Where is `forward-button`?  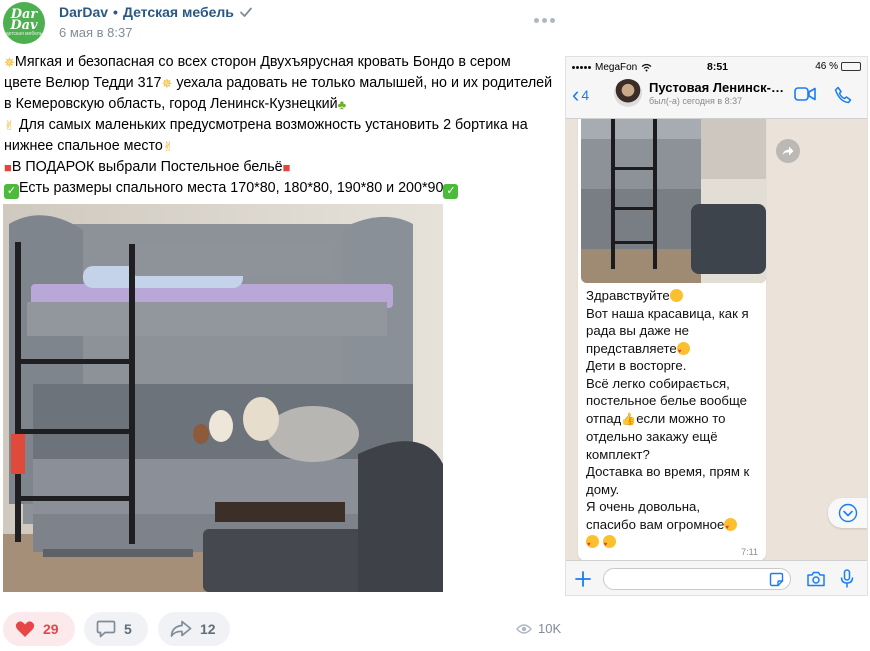 forward-button is located at coordinates (788, 151).